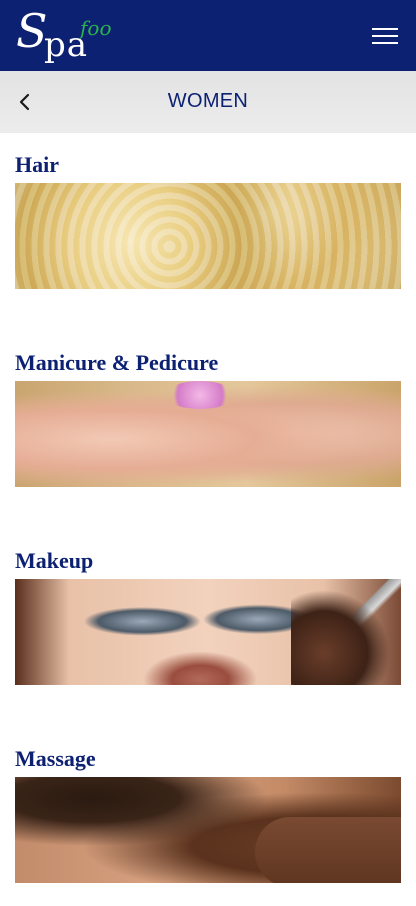 The height and width of the screenshot is (906, 416). Describe the element at coordinates (208, 830) in the screenshot. I see `massage-image` at that location.